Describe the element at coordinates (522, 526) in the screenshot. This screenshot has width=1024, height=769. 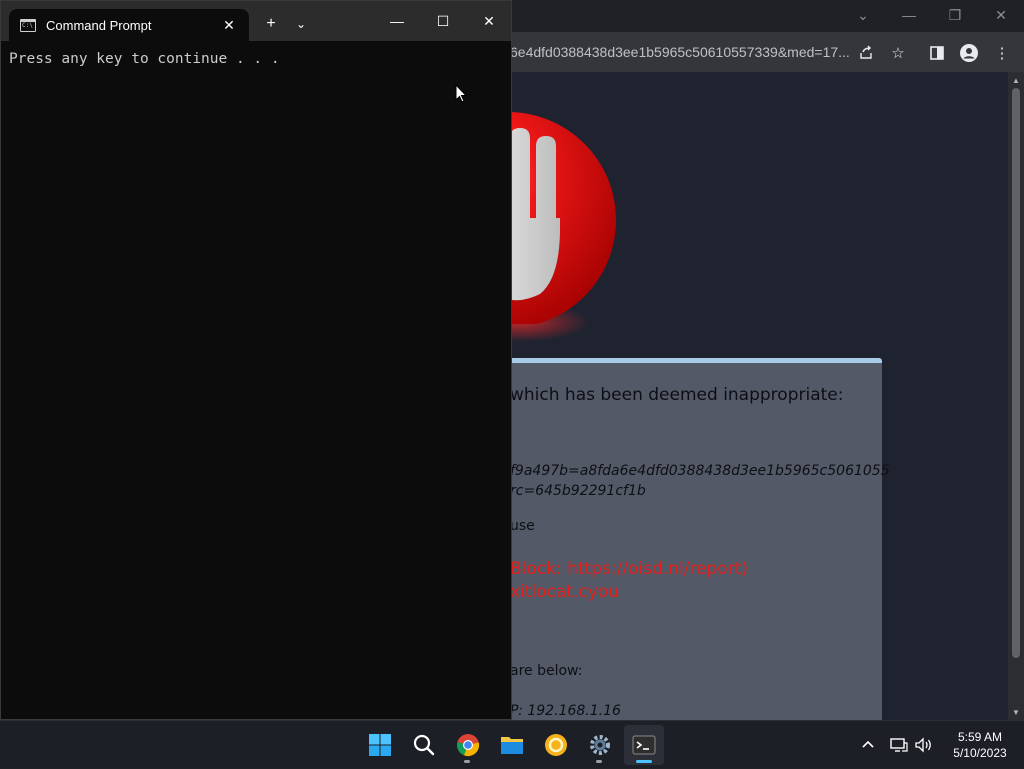
I see `cause-label: use` at that location.